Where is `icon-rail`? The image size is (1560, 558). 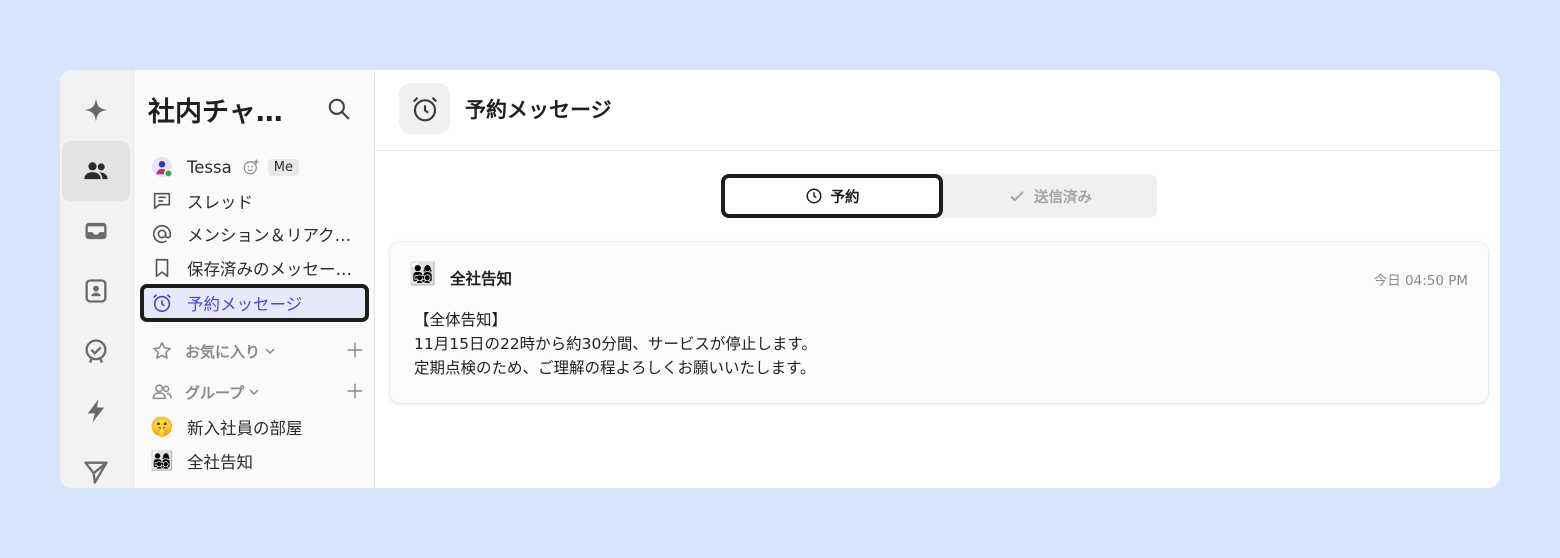
icon-rail is located at coordinates (97, 279).